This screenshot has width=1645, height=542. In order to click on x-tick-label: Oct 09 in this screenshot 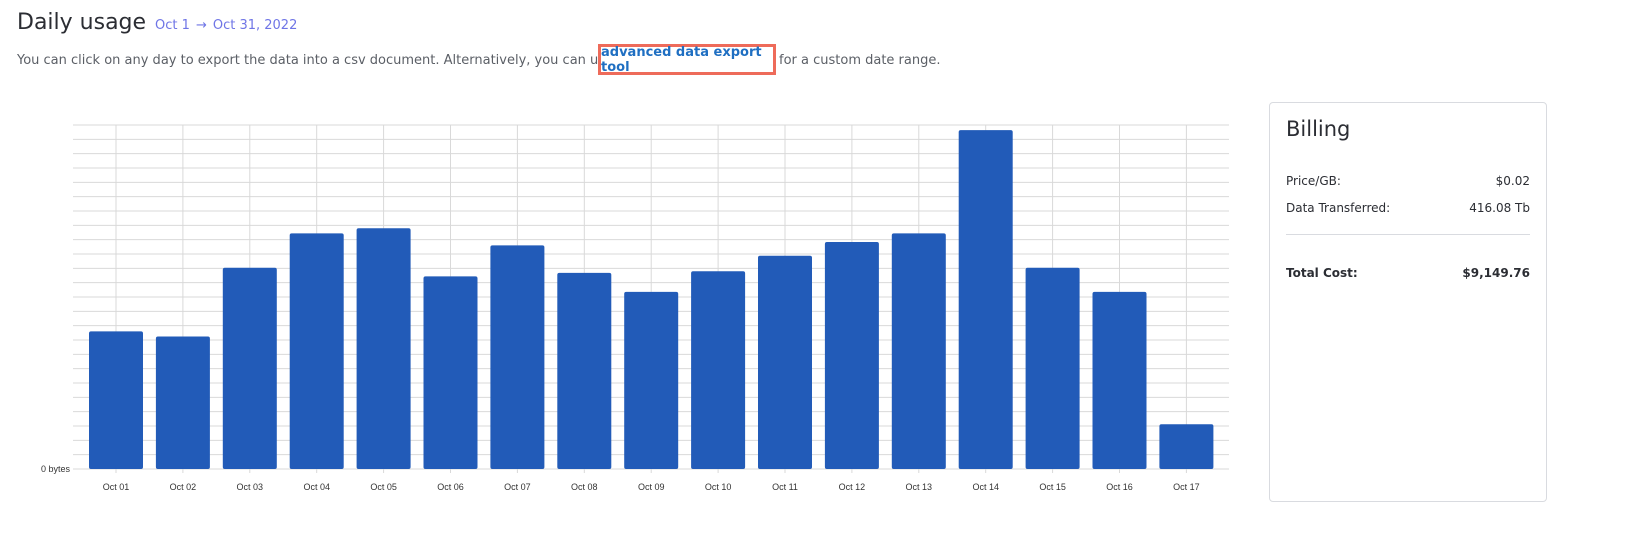, I will do `click(651, 487)`.